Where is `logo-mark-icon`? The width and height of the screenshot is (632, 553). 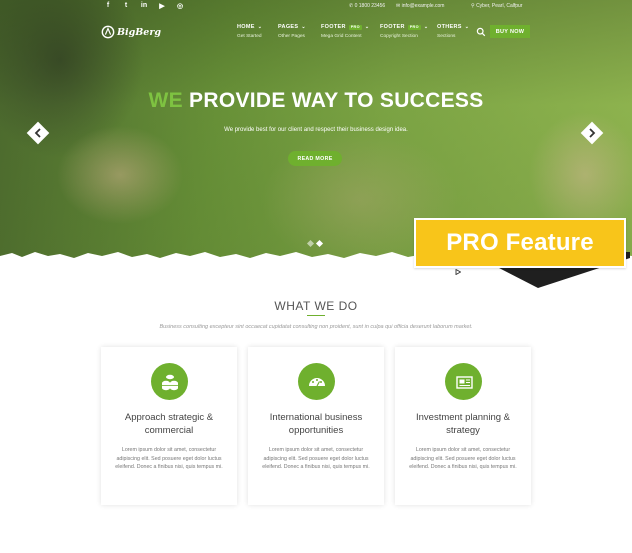 logo-mark-icon is located at coordinates (108, 32).